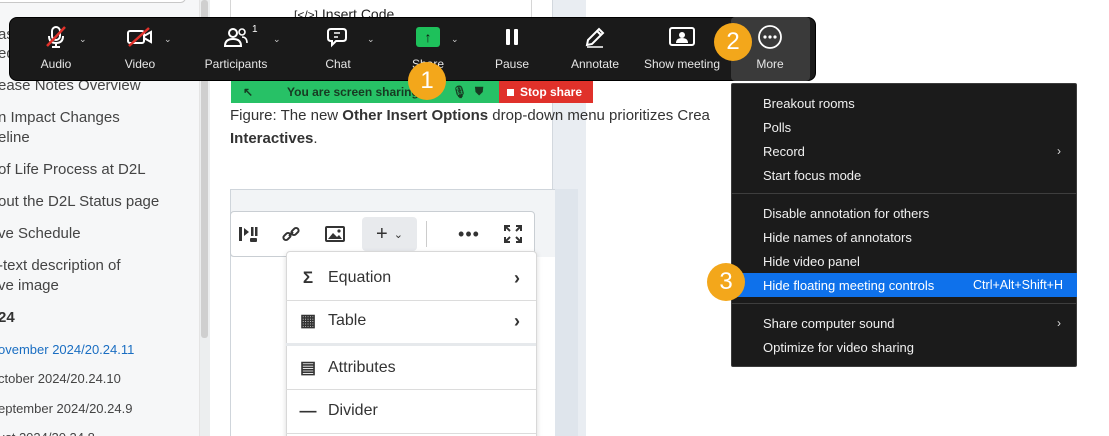 Image resolution: width=1109 pixels, height=436 pixels. What do you see at coordinates (904, 323) in the screenshot?
I see `menu-item-share-computer-sound: Share computer sound ›` at bounding box center [904, 323].